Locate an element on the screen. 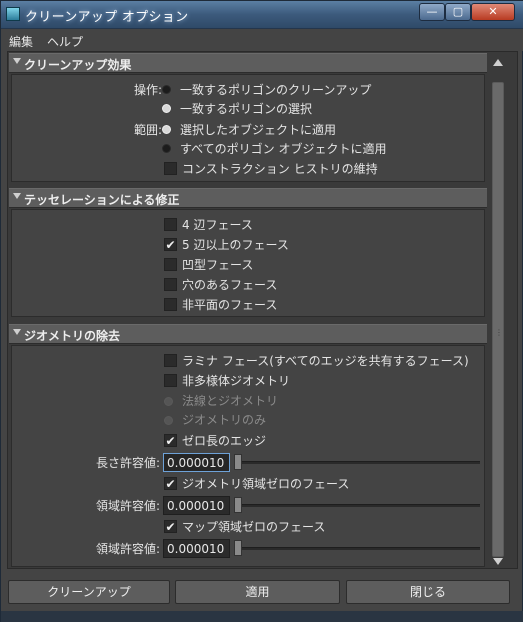  length-tolerance-field is located at coordinates (196, 462).